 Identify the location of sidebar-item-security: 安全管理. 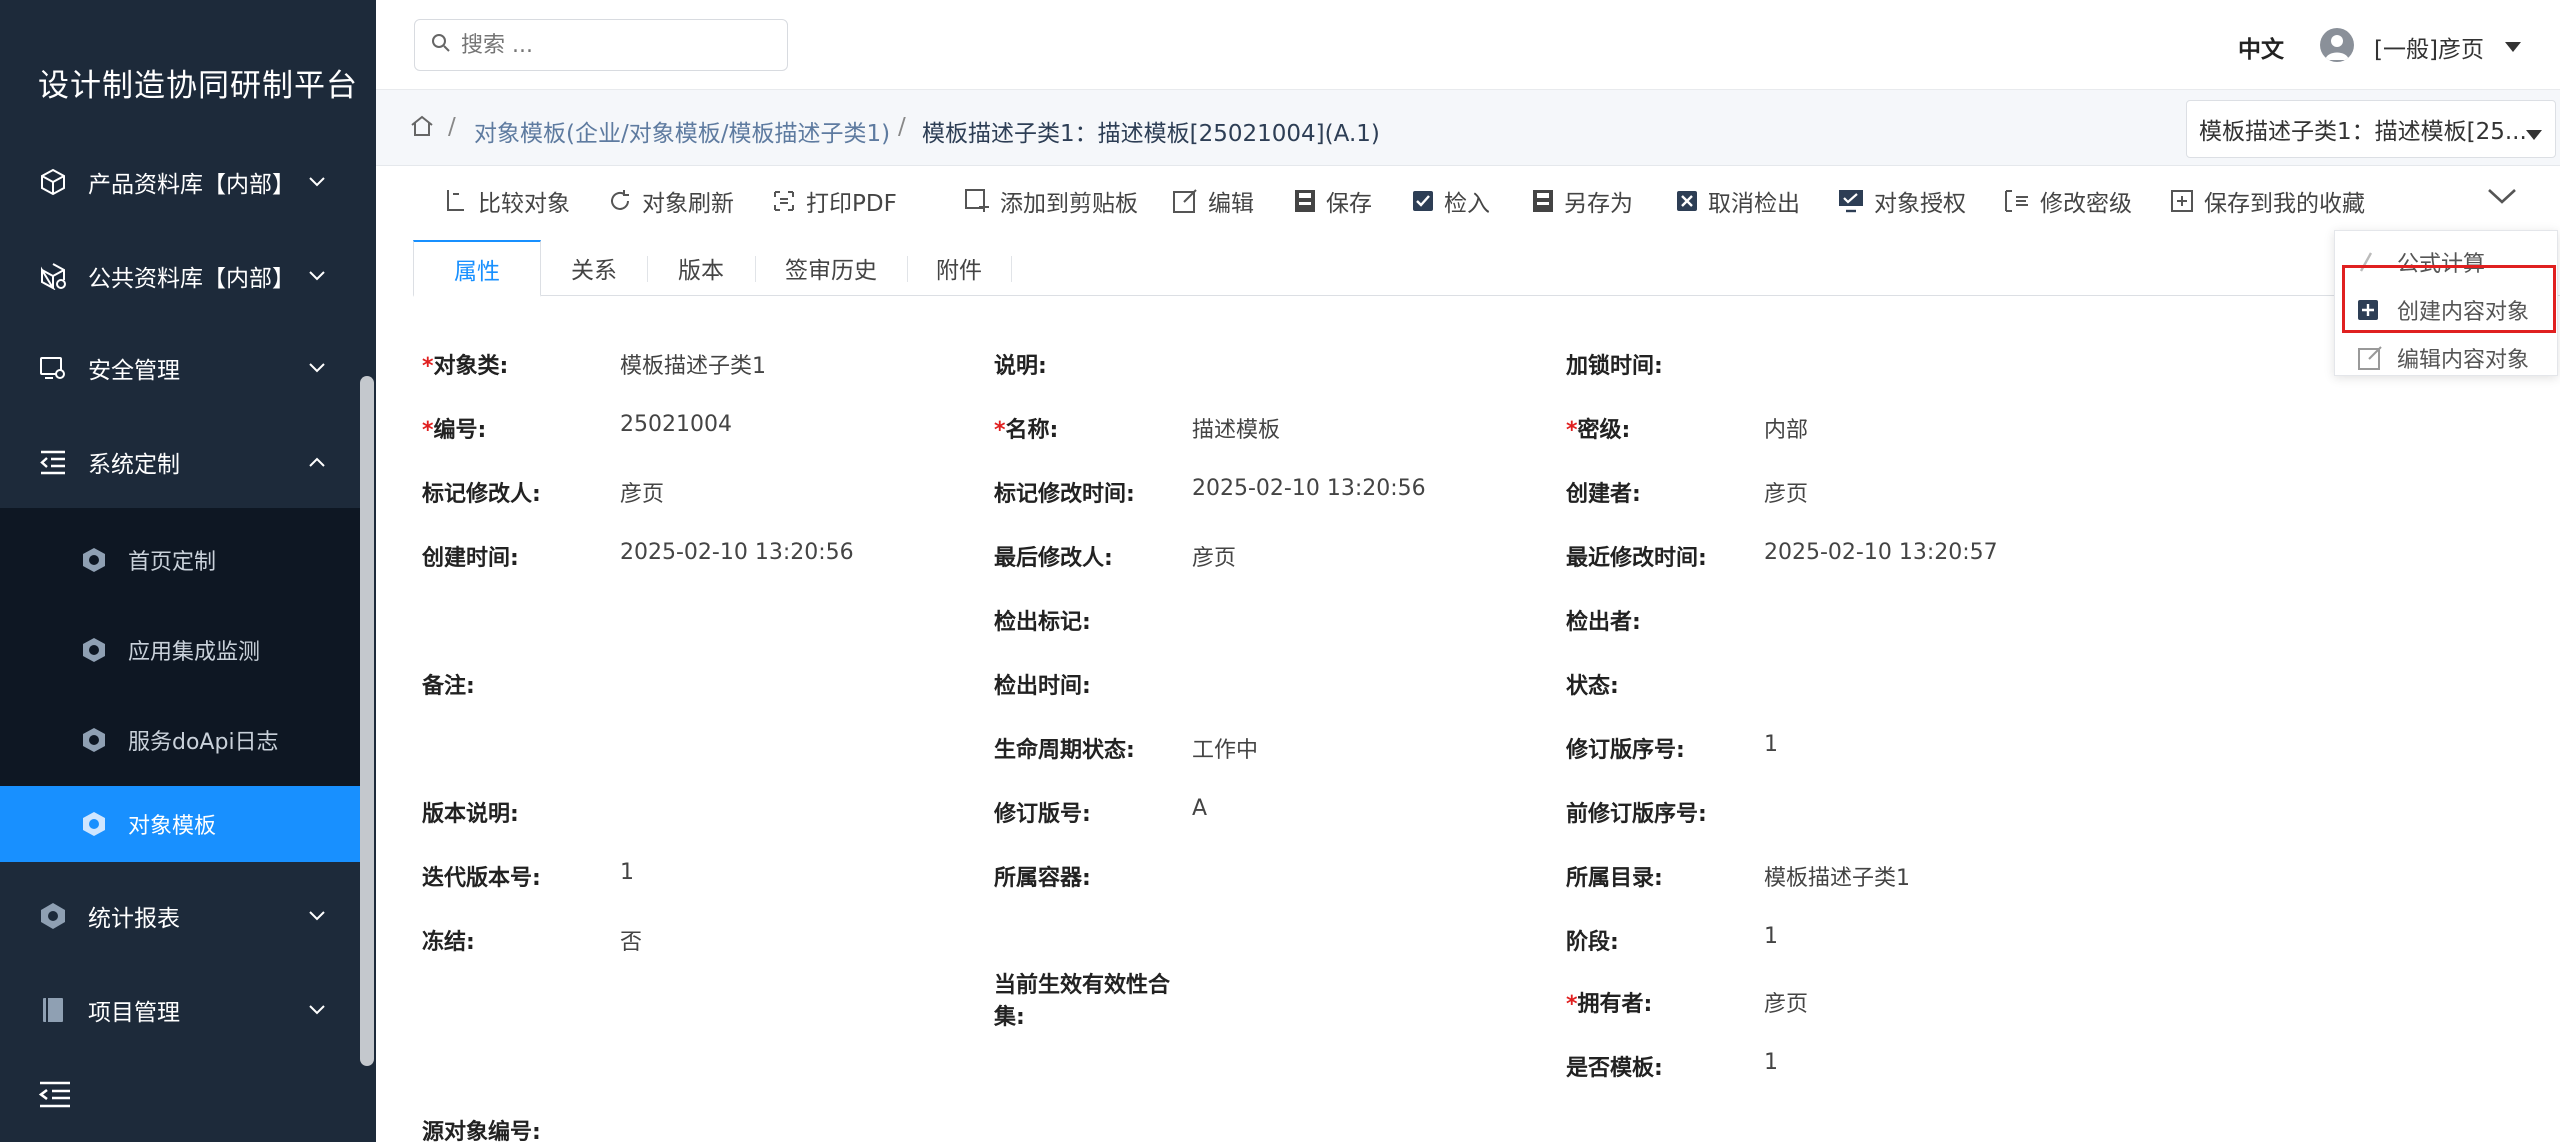
(180, 368).